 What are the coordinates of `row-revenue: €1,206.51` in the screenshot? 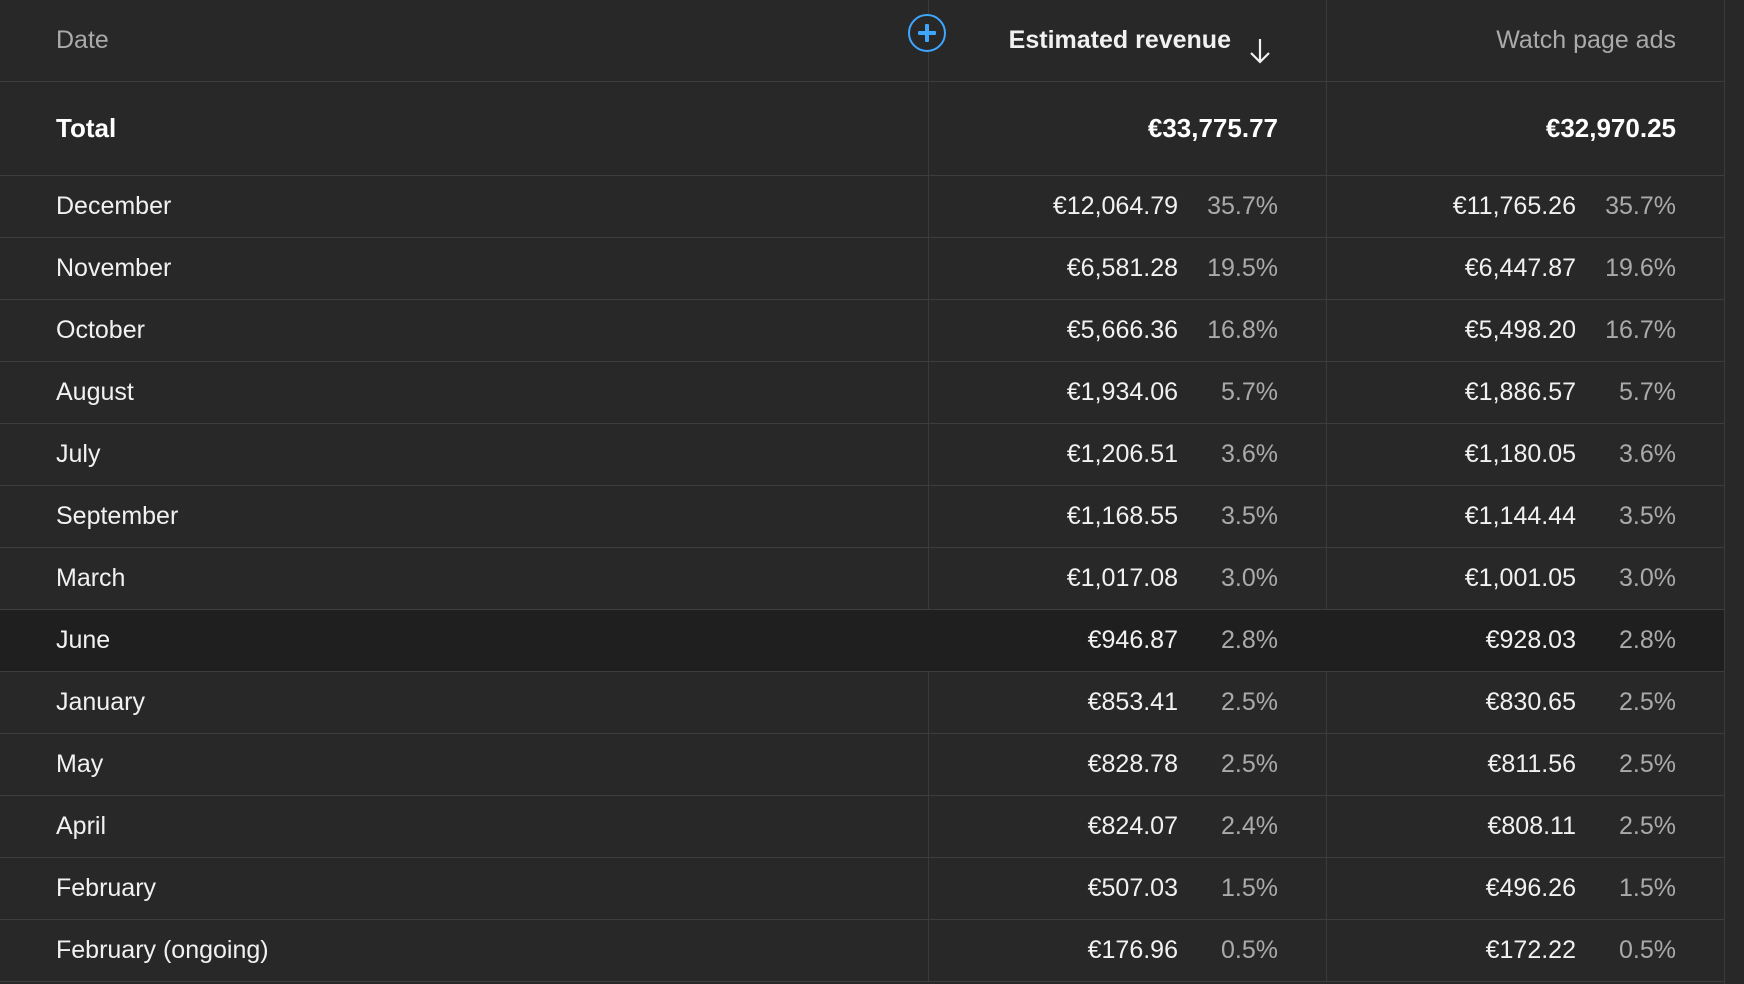 It's located at (1122, 454).